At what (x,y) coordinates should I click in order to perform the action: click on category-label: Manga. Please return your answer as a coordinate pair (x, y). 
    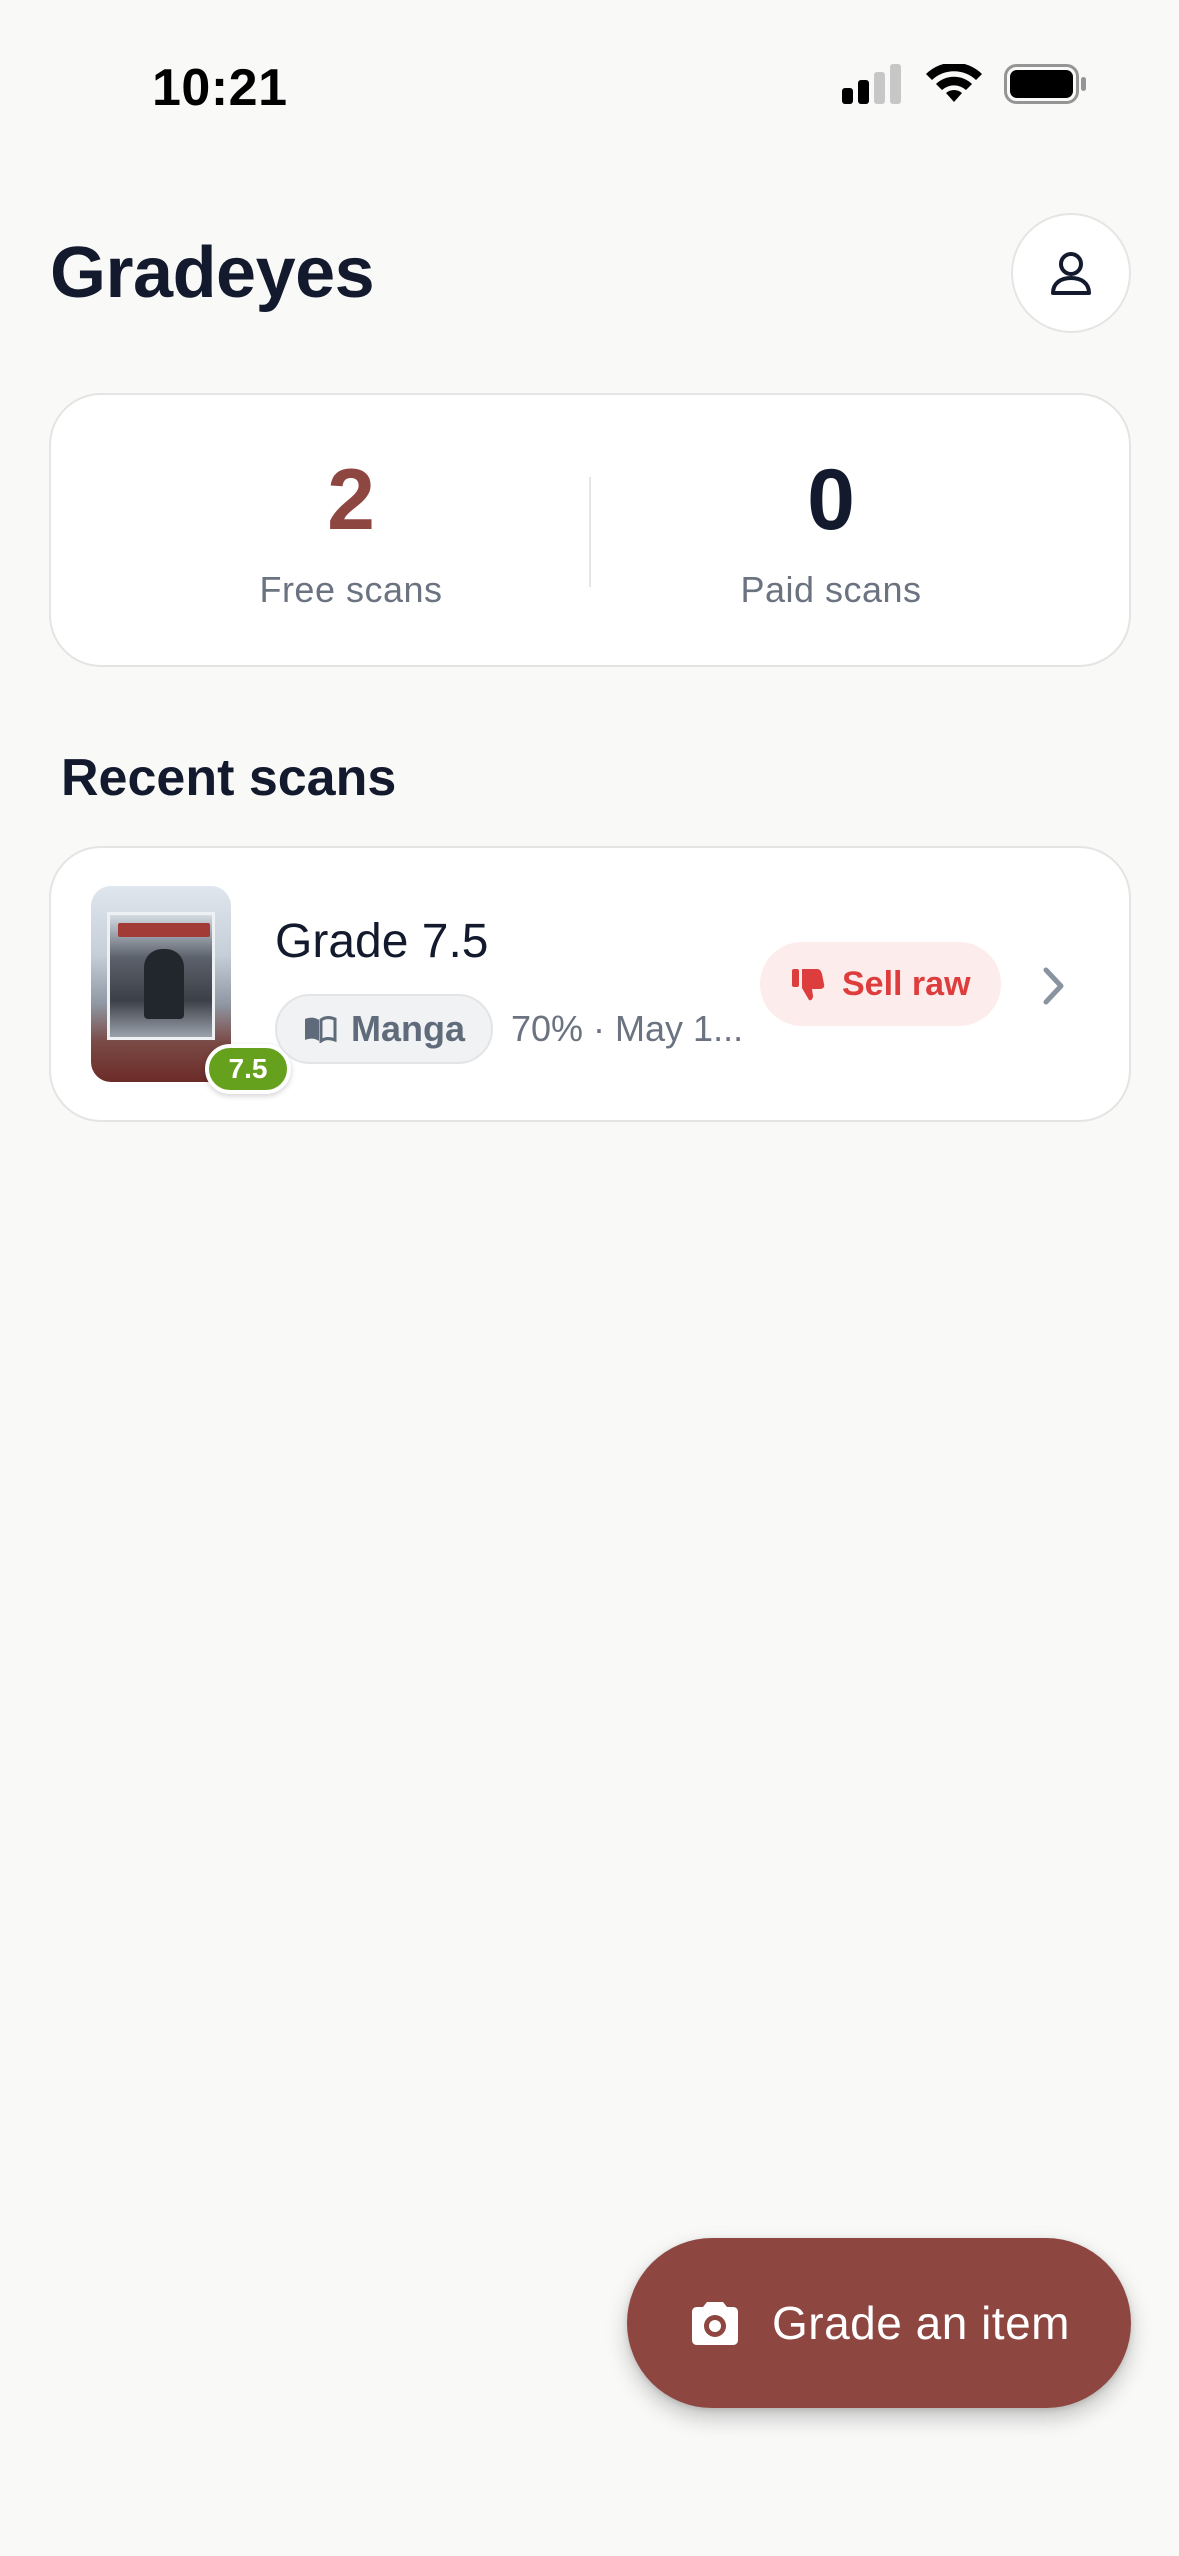
    Looking at the image, I should click on (408, 1028).